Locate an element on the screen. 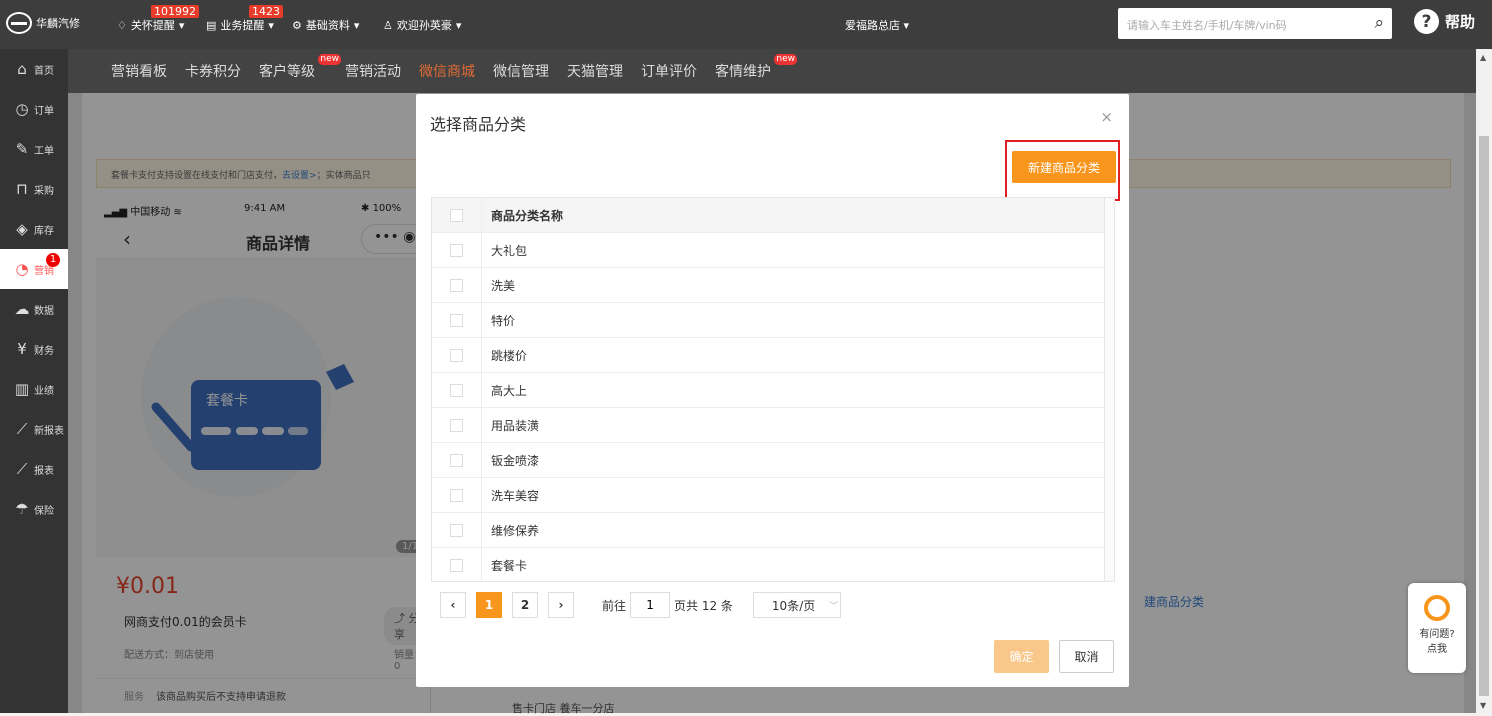 The image size is (1492, 716). scroll-up-icon: ▲ is located at coordinates (1483, 57).